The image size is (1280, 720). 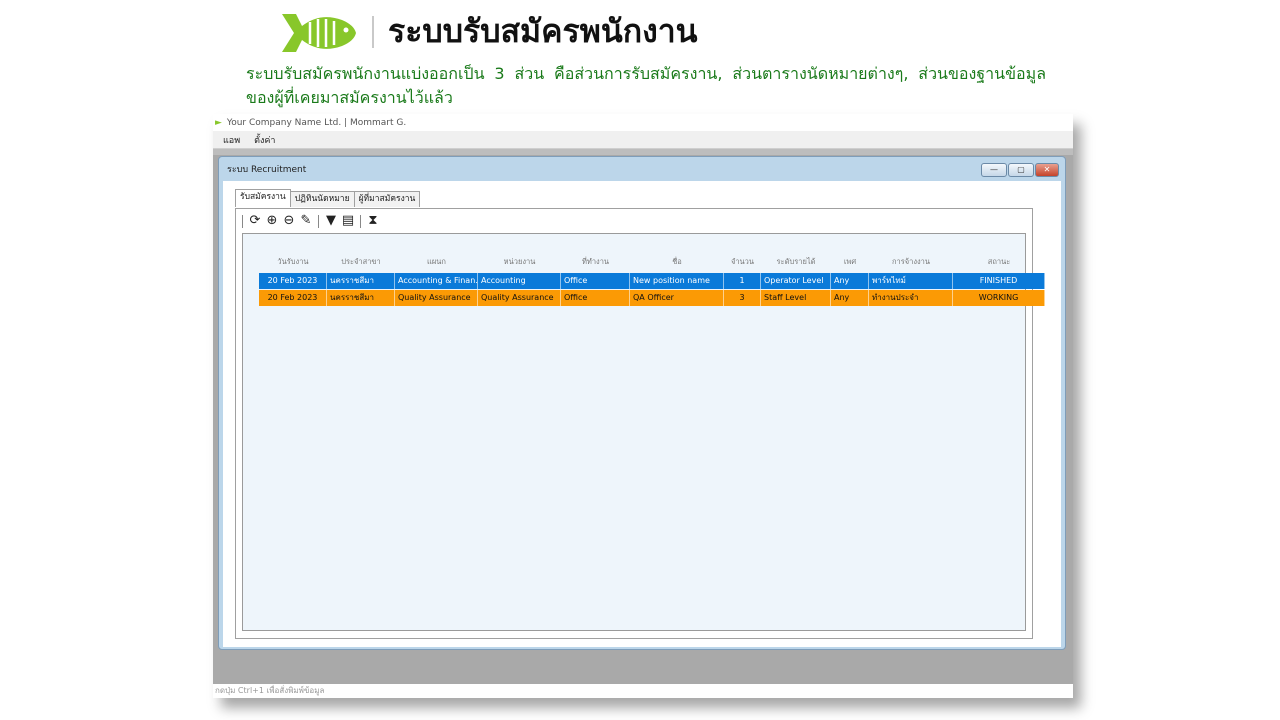 I want to click on table-cell: 1, so click(x=742, y=281).